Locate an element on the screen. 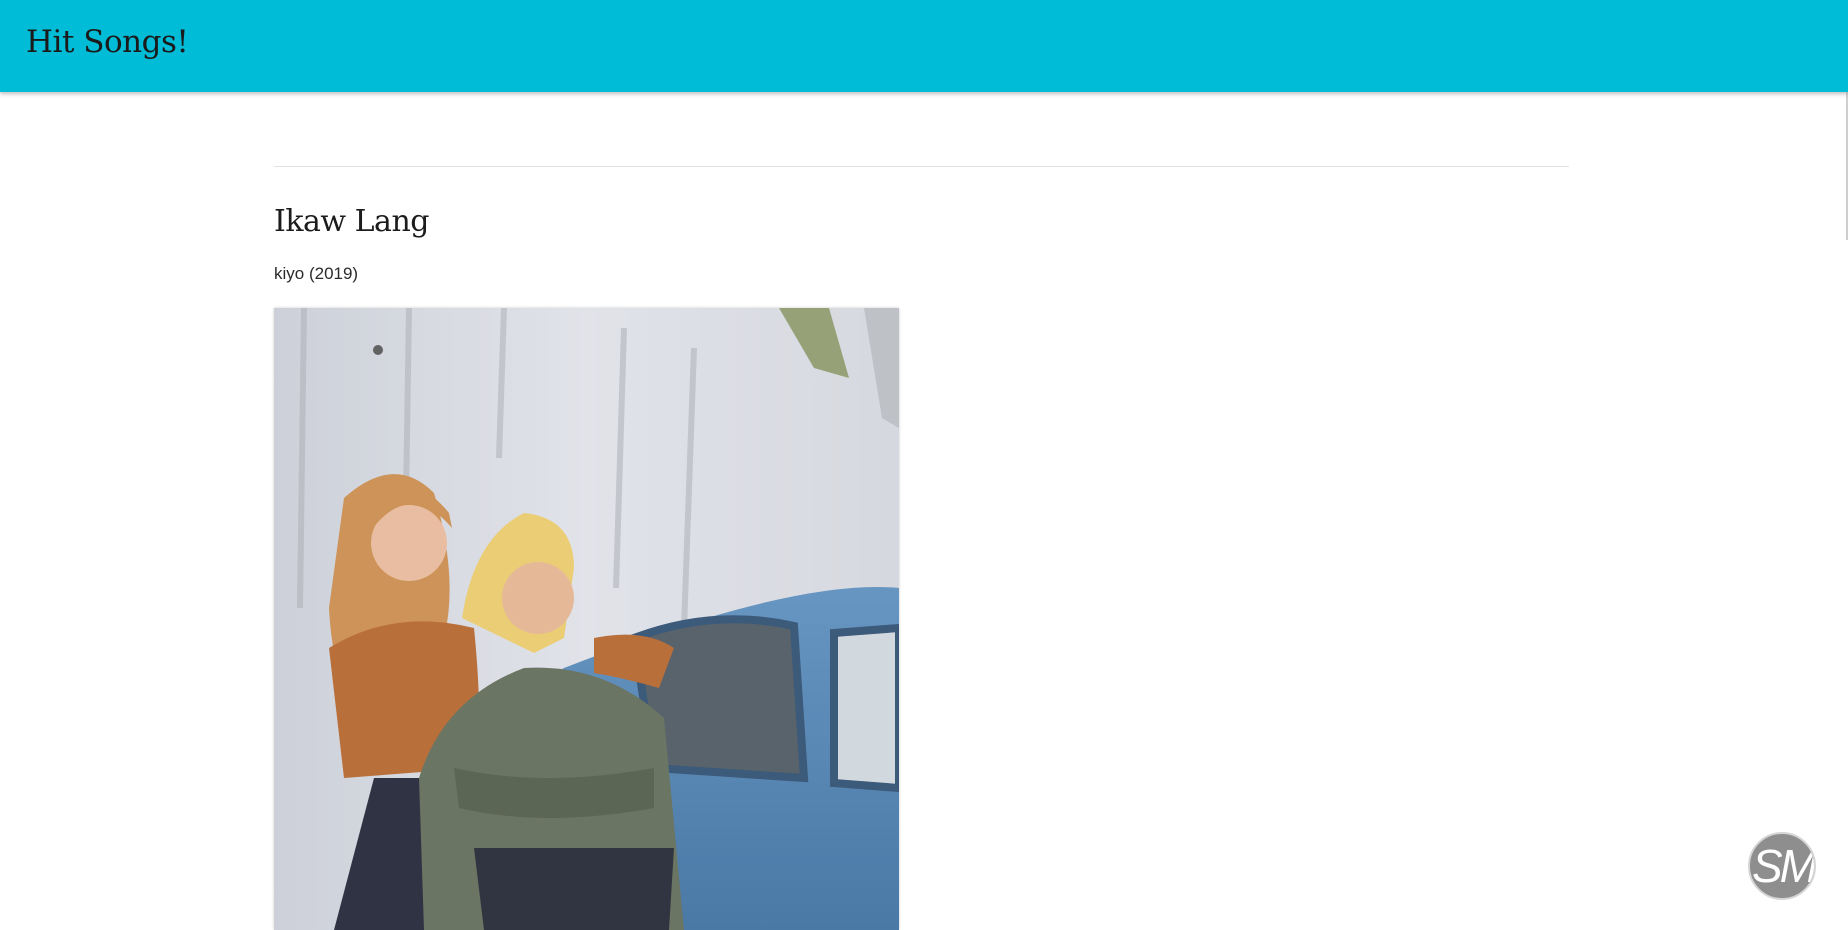  top-app-bar: Hit Songs! is located at coordinates (924, 46).